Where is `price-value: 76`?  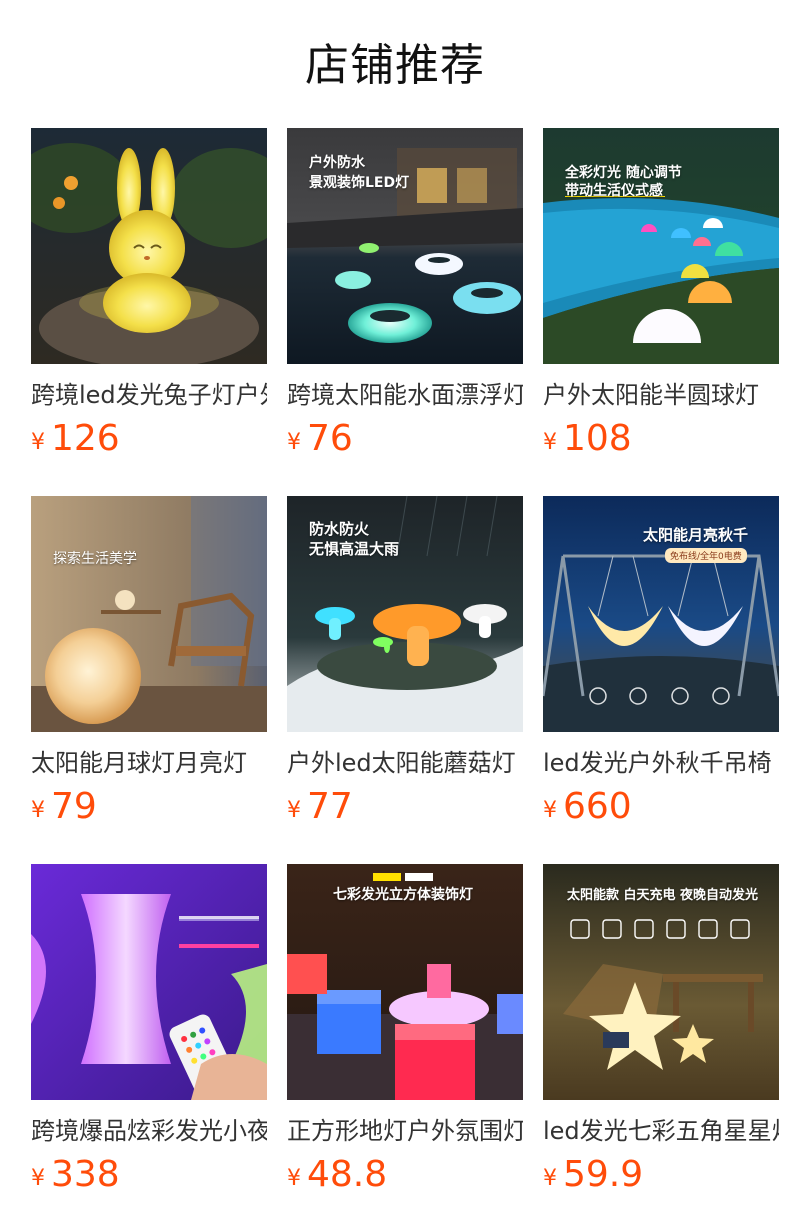 price-value: 76 is located at coordinates (330, 438).